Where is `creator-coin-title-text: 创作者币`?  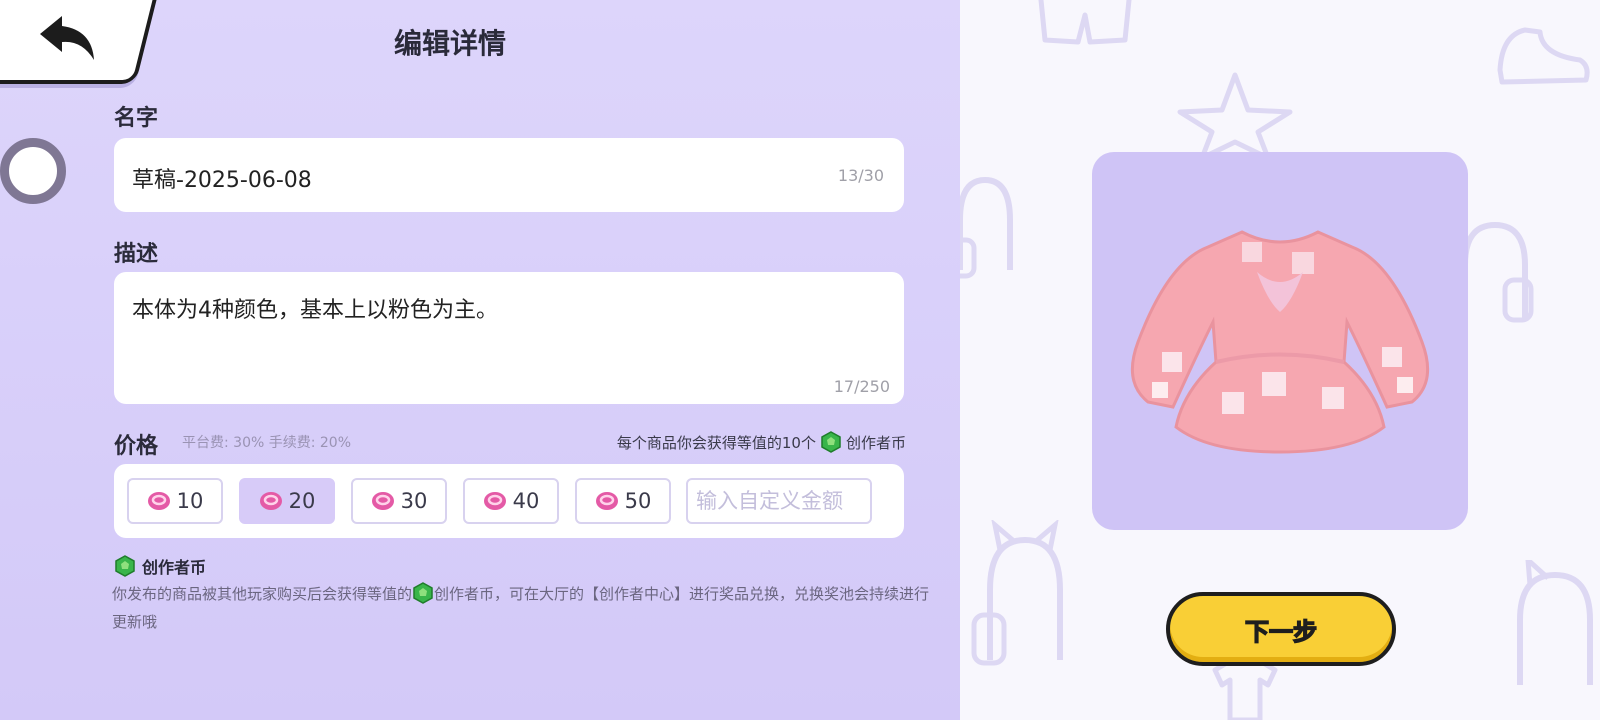
creator-coin-title-text: 创作者币 is located at coordinates (174, 567).